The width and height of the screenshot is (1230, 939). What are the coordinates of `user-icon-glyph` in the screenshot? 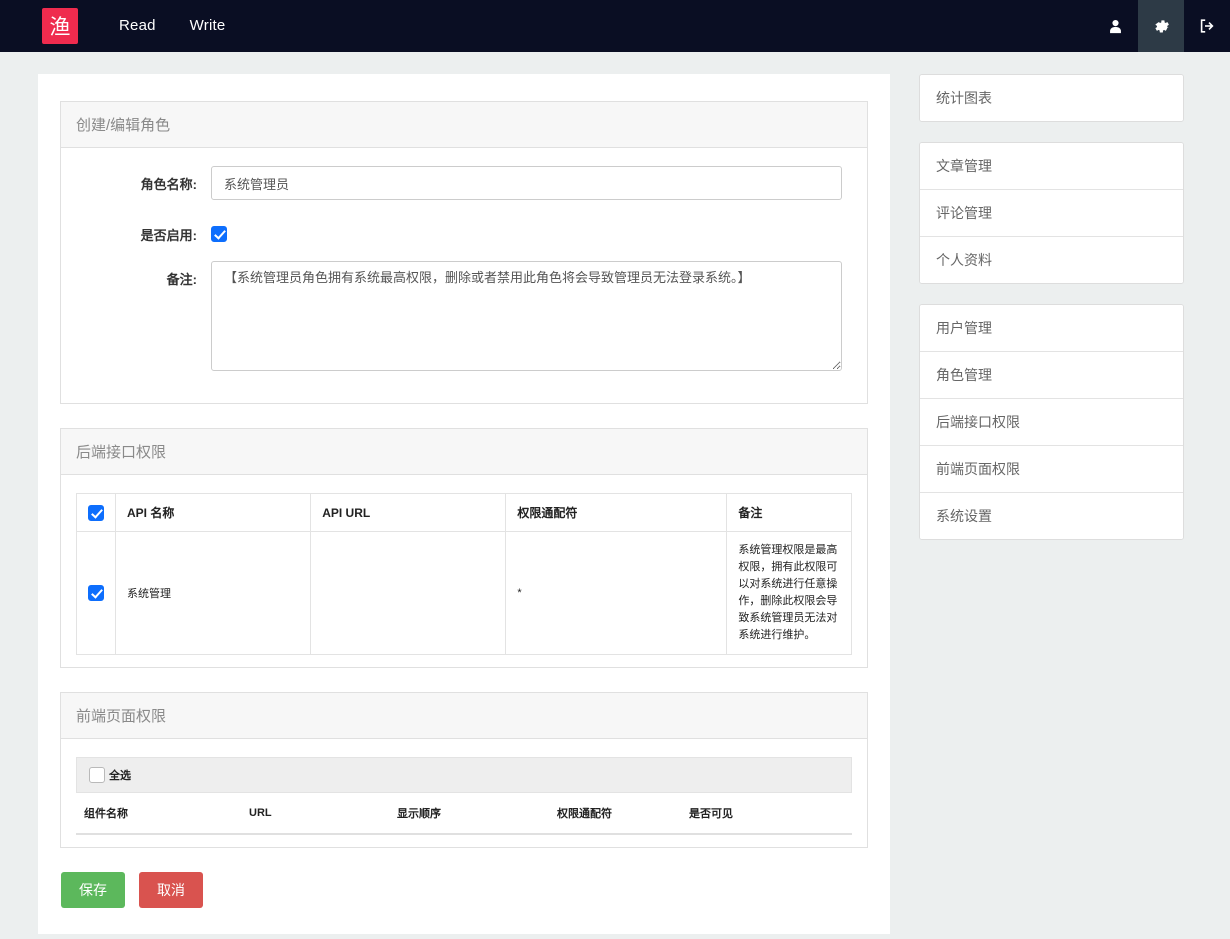 It's located at (1115, 26).